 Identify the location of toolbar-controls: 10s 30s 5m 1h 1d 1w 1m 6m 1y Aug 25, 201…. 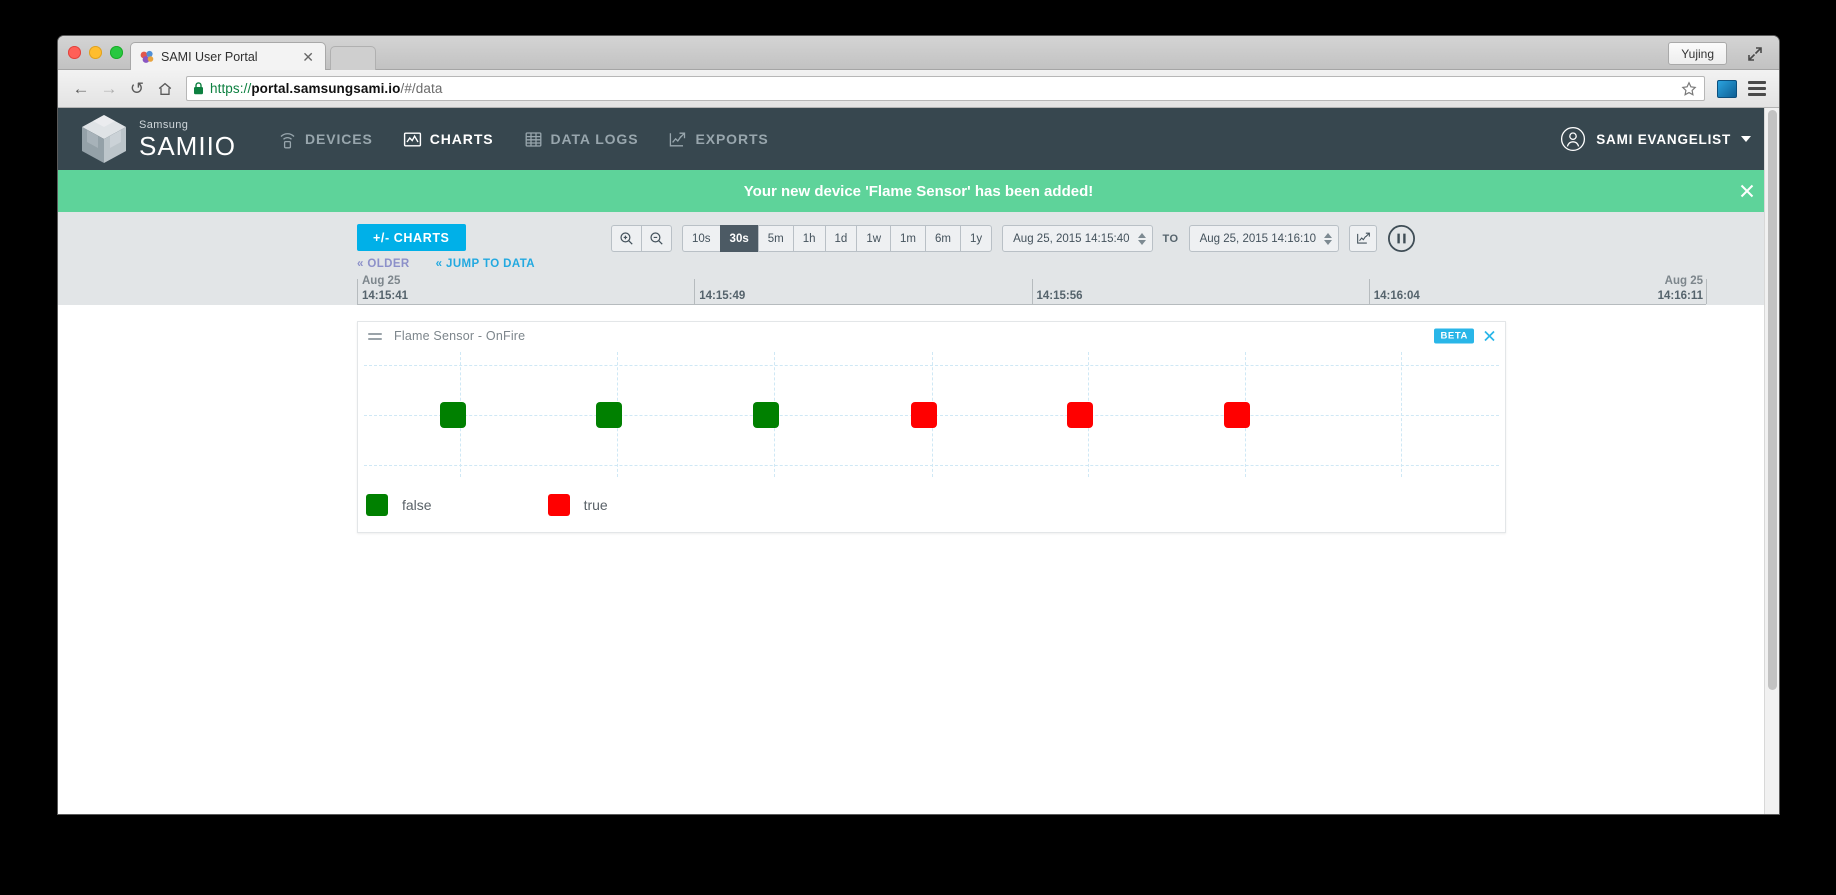
(1013, 238).